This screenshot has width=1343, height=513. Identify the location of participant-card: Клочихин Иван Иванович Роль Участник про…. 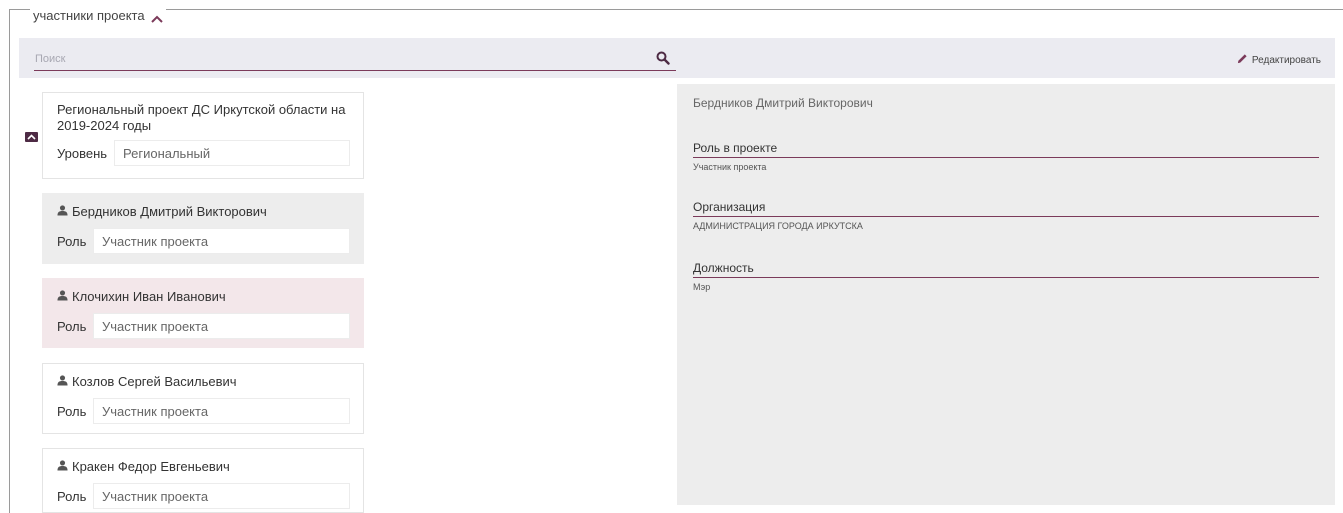
(203, 313).